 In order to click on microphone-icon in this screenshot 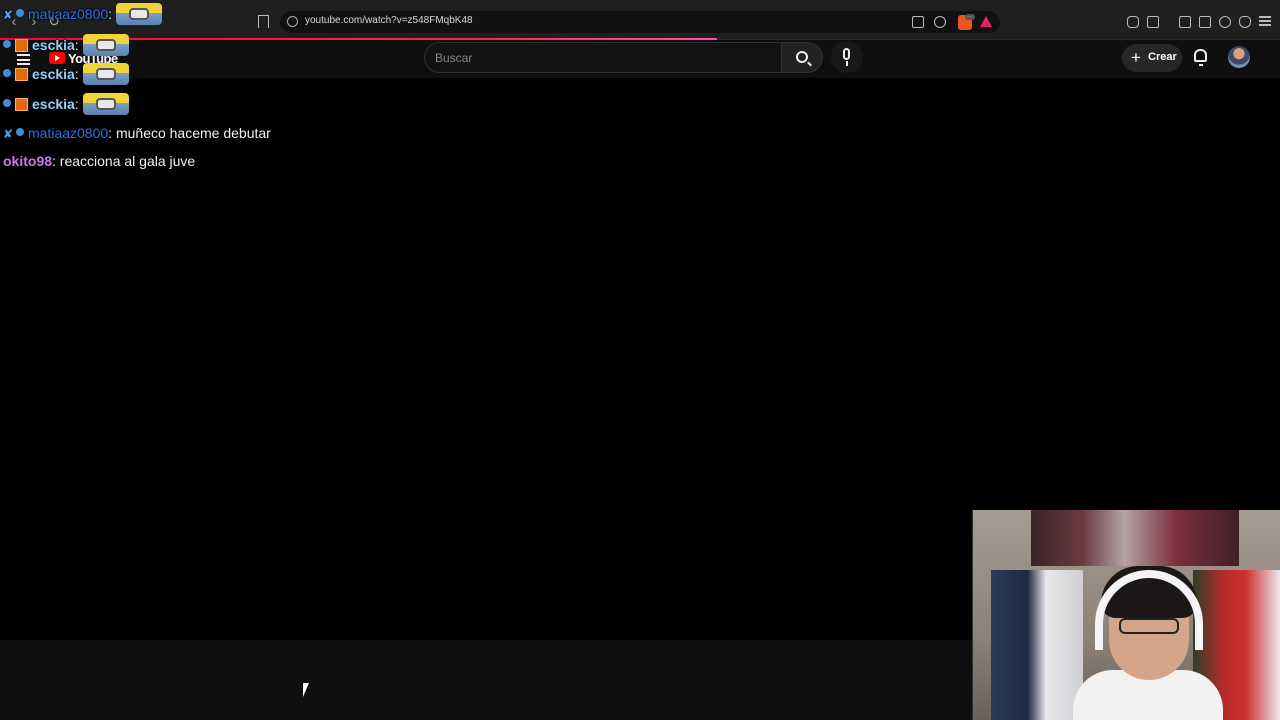, I will do `click(846, 54)`.